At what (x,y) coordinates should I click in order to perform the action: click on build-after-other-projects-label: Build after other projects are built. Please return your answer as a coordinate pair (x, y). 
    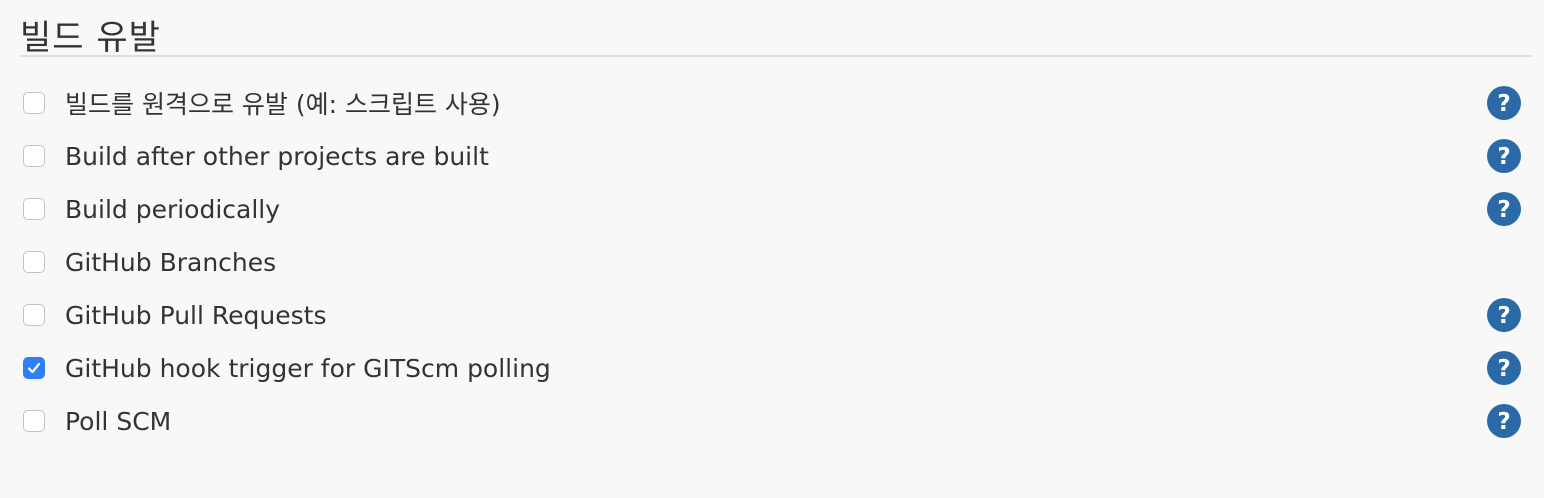
    Looking at the image, I should click on (277, 156).